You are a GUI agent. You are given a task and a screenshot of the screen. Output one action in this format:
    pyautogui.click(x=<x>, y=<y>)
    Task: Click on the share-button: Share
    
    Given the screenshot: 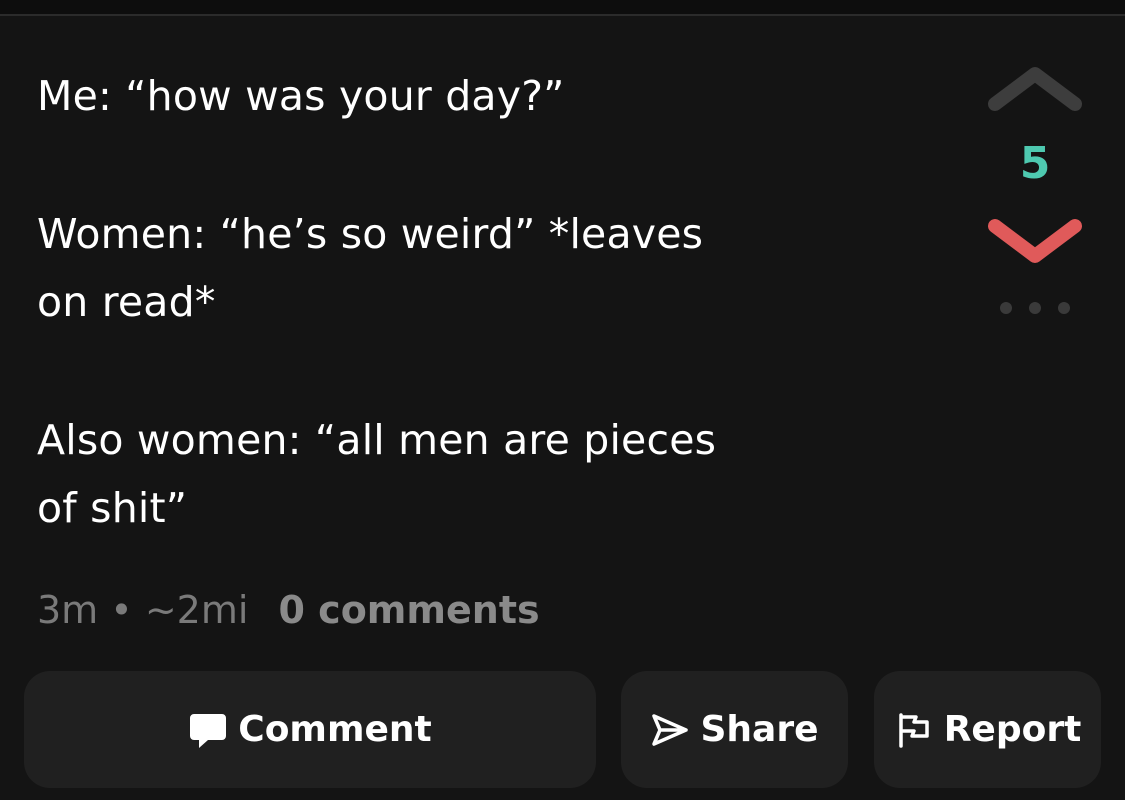 What is the action you would take?
    pyautogui.click(x=734, y=729)
    